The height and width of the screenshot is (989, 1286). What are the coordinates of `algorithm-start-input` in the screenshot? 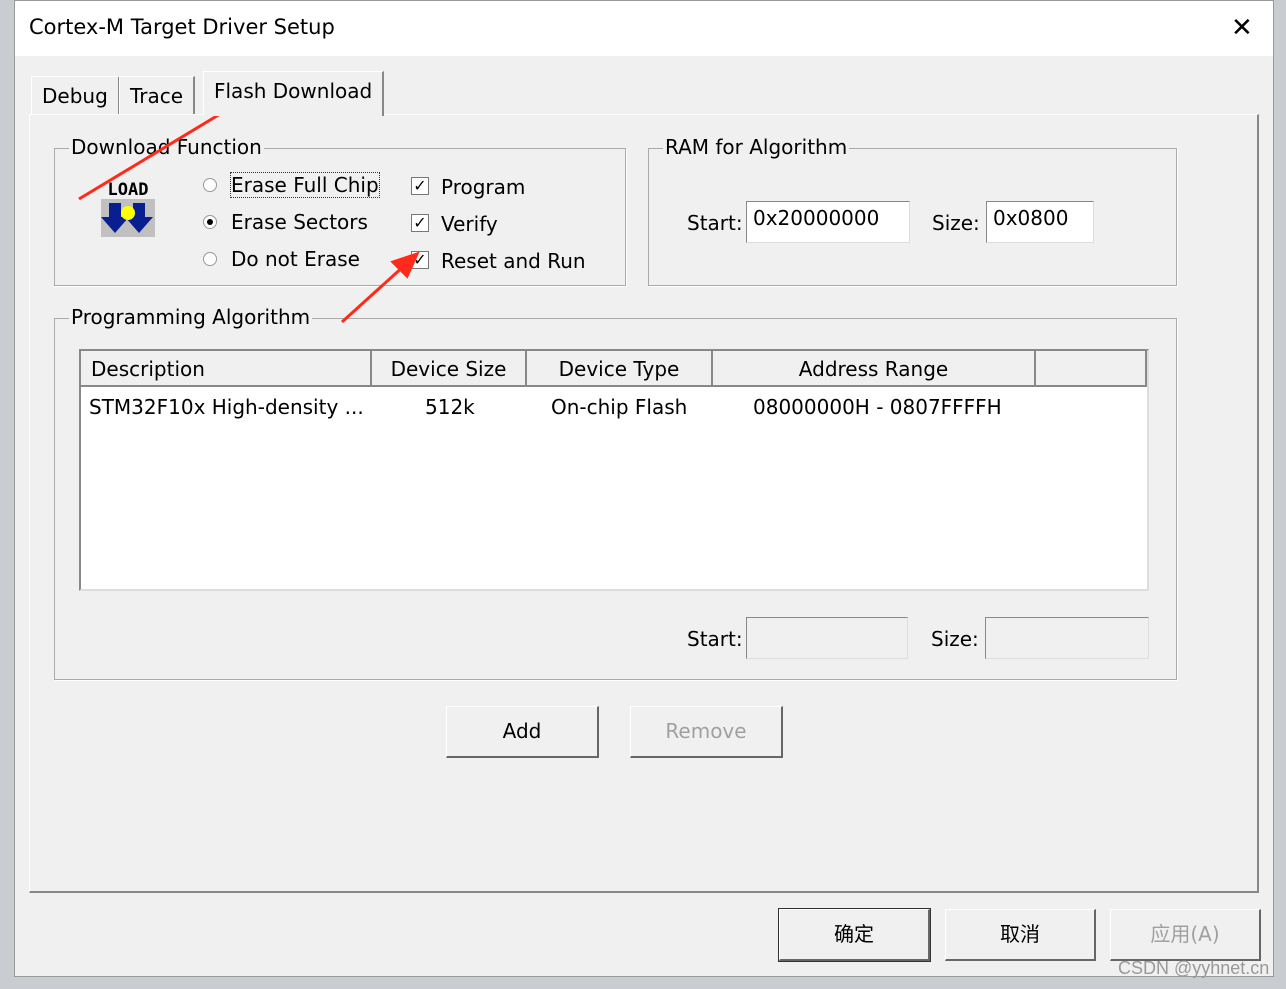 It's located at (827, 638).